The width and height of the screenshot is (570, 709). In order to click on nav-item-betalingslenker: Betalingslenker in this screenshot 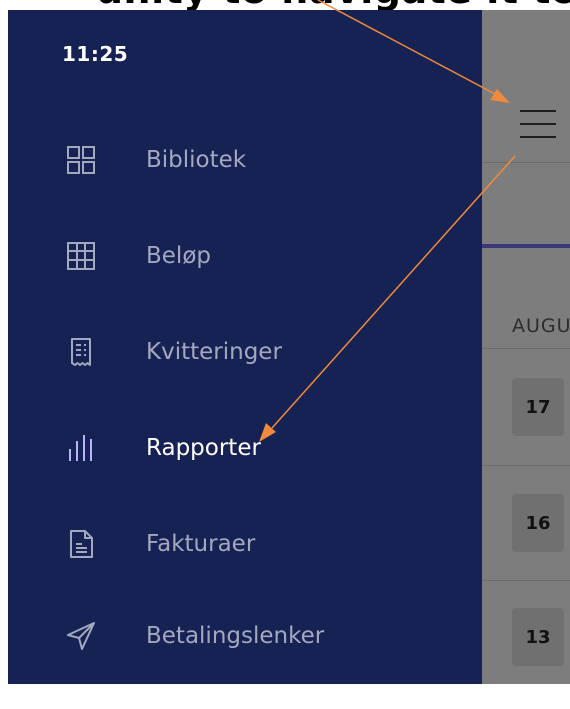, I will do `click(245, 636)`.